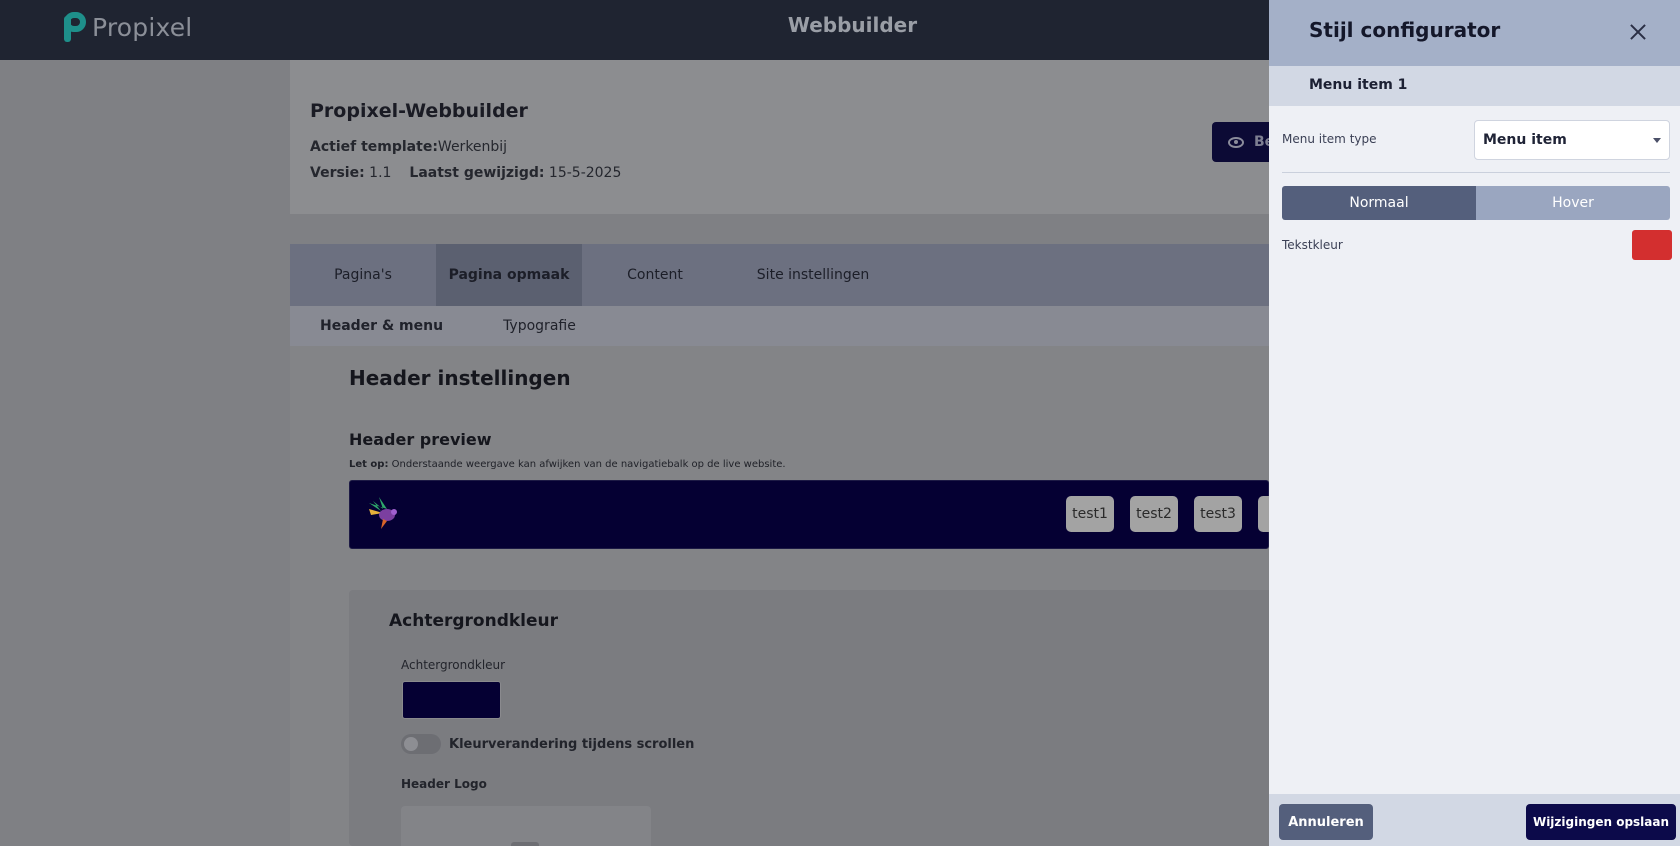  What do you see at coordinates (474, 621) in the screenshot?
I see `background-section-title: Achtergrondkleur` at bounding box center [474, 621].